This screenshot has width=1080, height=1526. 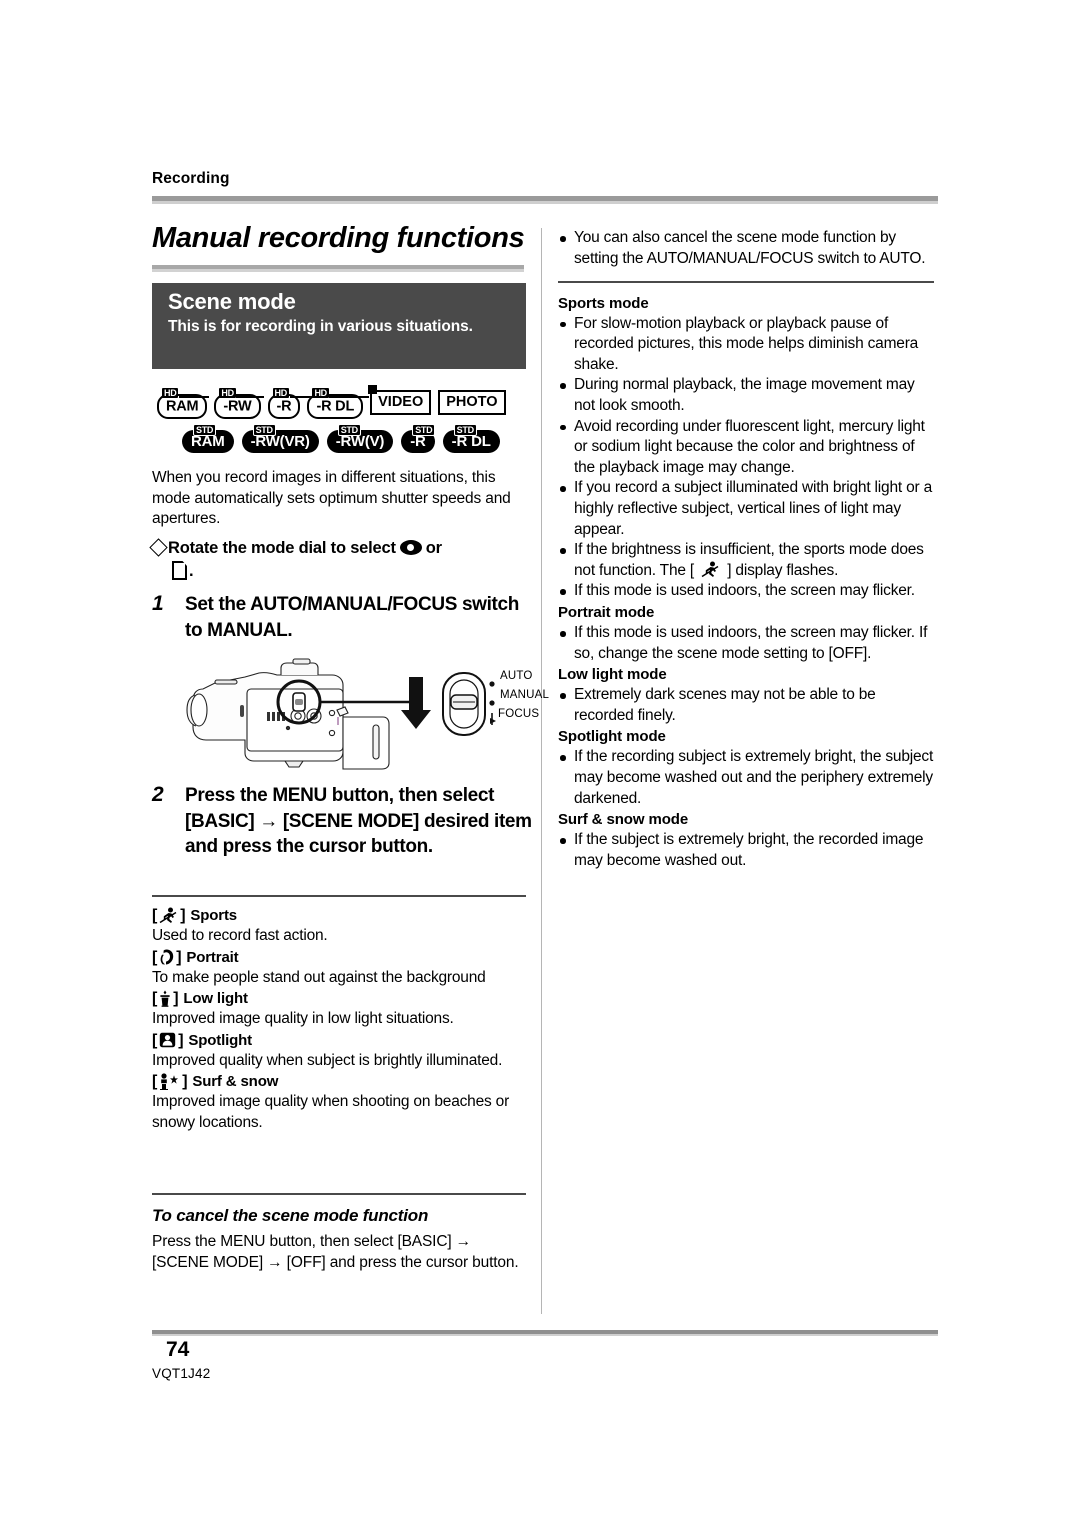 I want to click on mode-heading: [ ] Spotlight, so click(x=202, y=1040).